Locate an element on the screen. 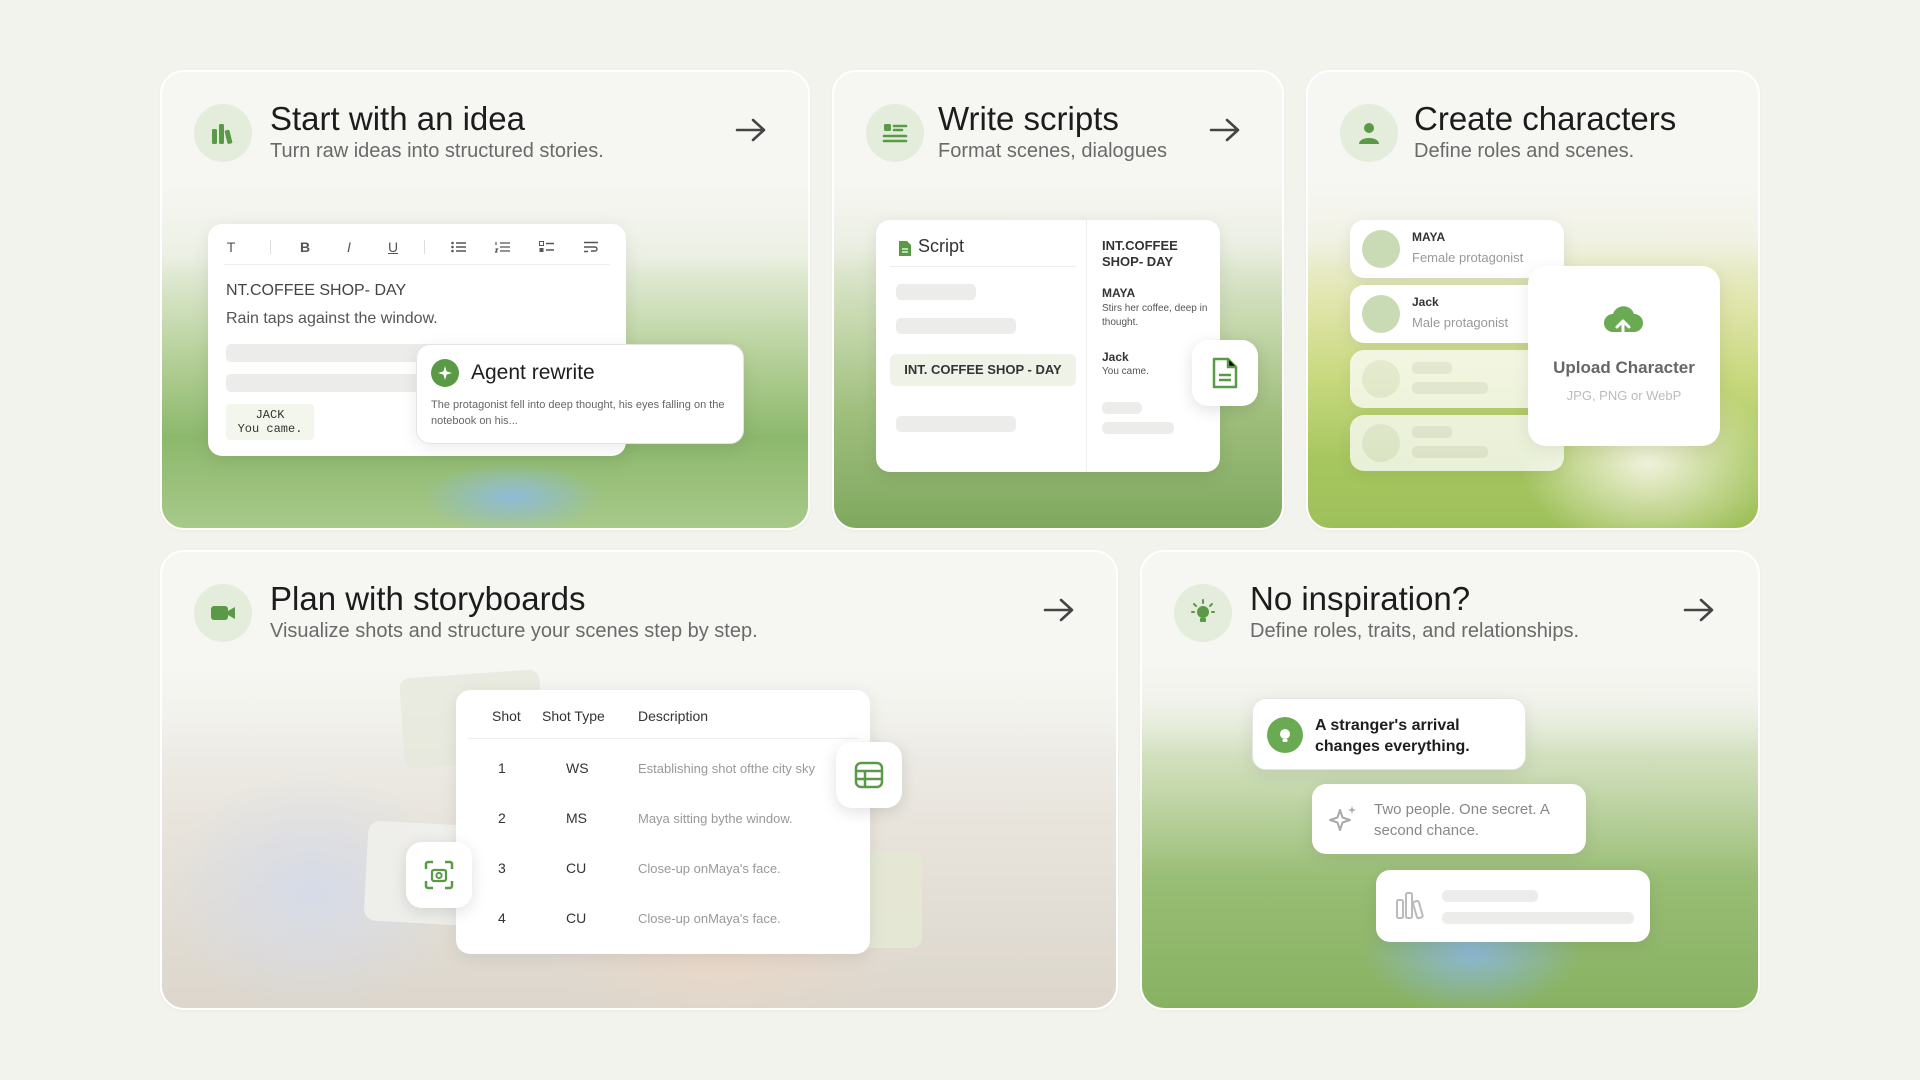  wrap-text-icon is located at coordinates (591, 247).